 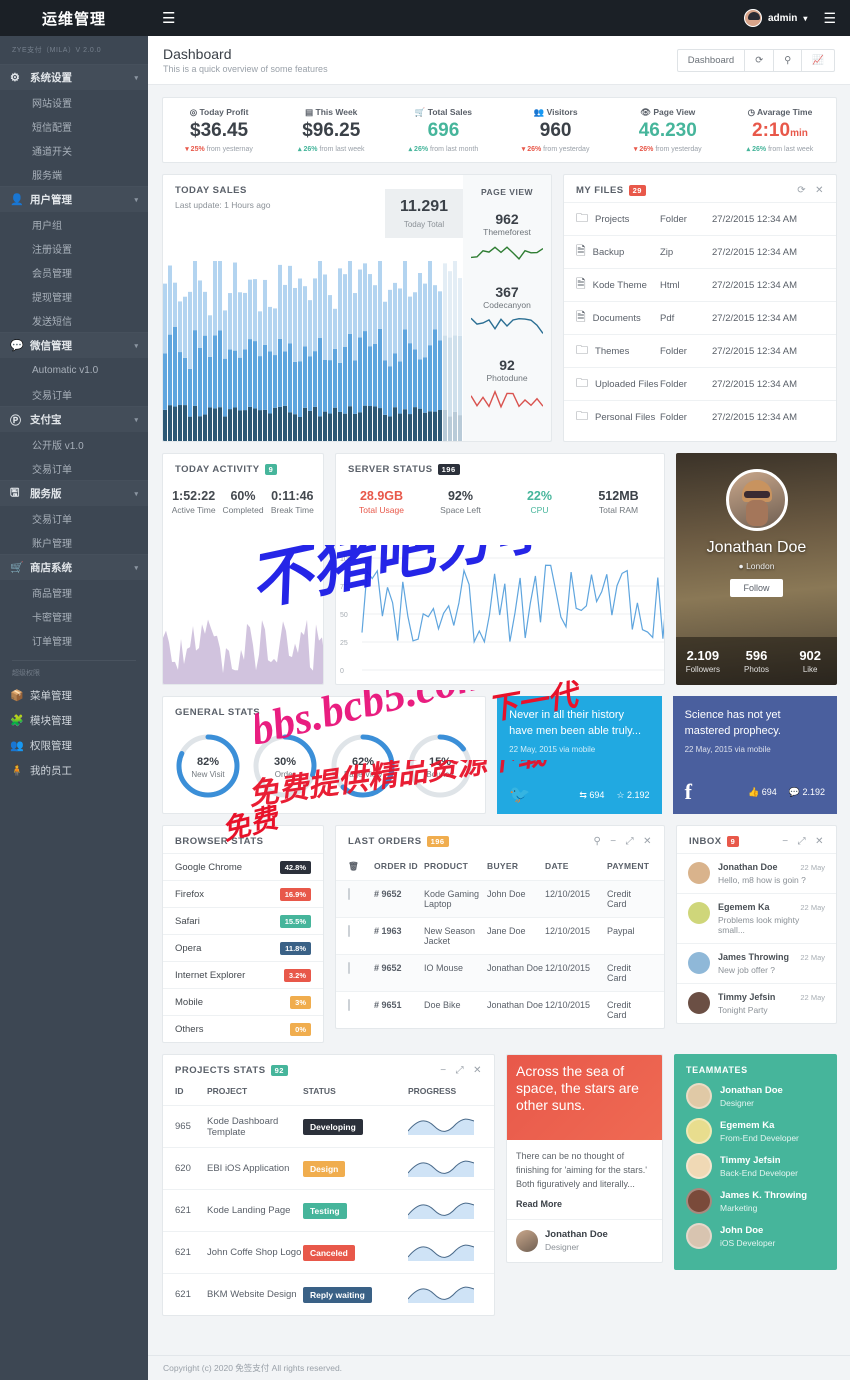 What do you see at coordinates (74, 174) in the screenshot?
I see `sidebar-subitem-0-3: 服务端` at bounding box center [74, 174].